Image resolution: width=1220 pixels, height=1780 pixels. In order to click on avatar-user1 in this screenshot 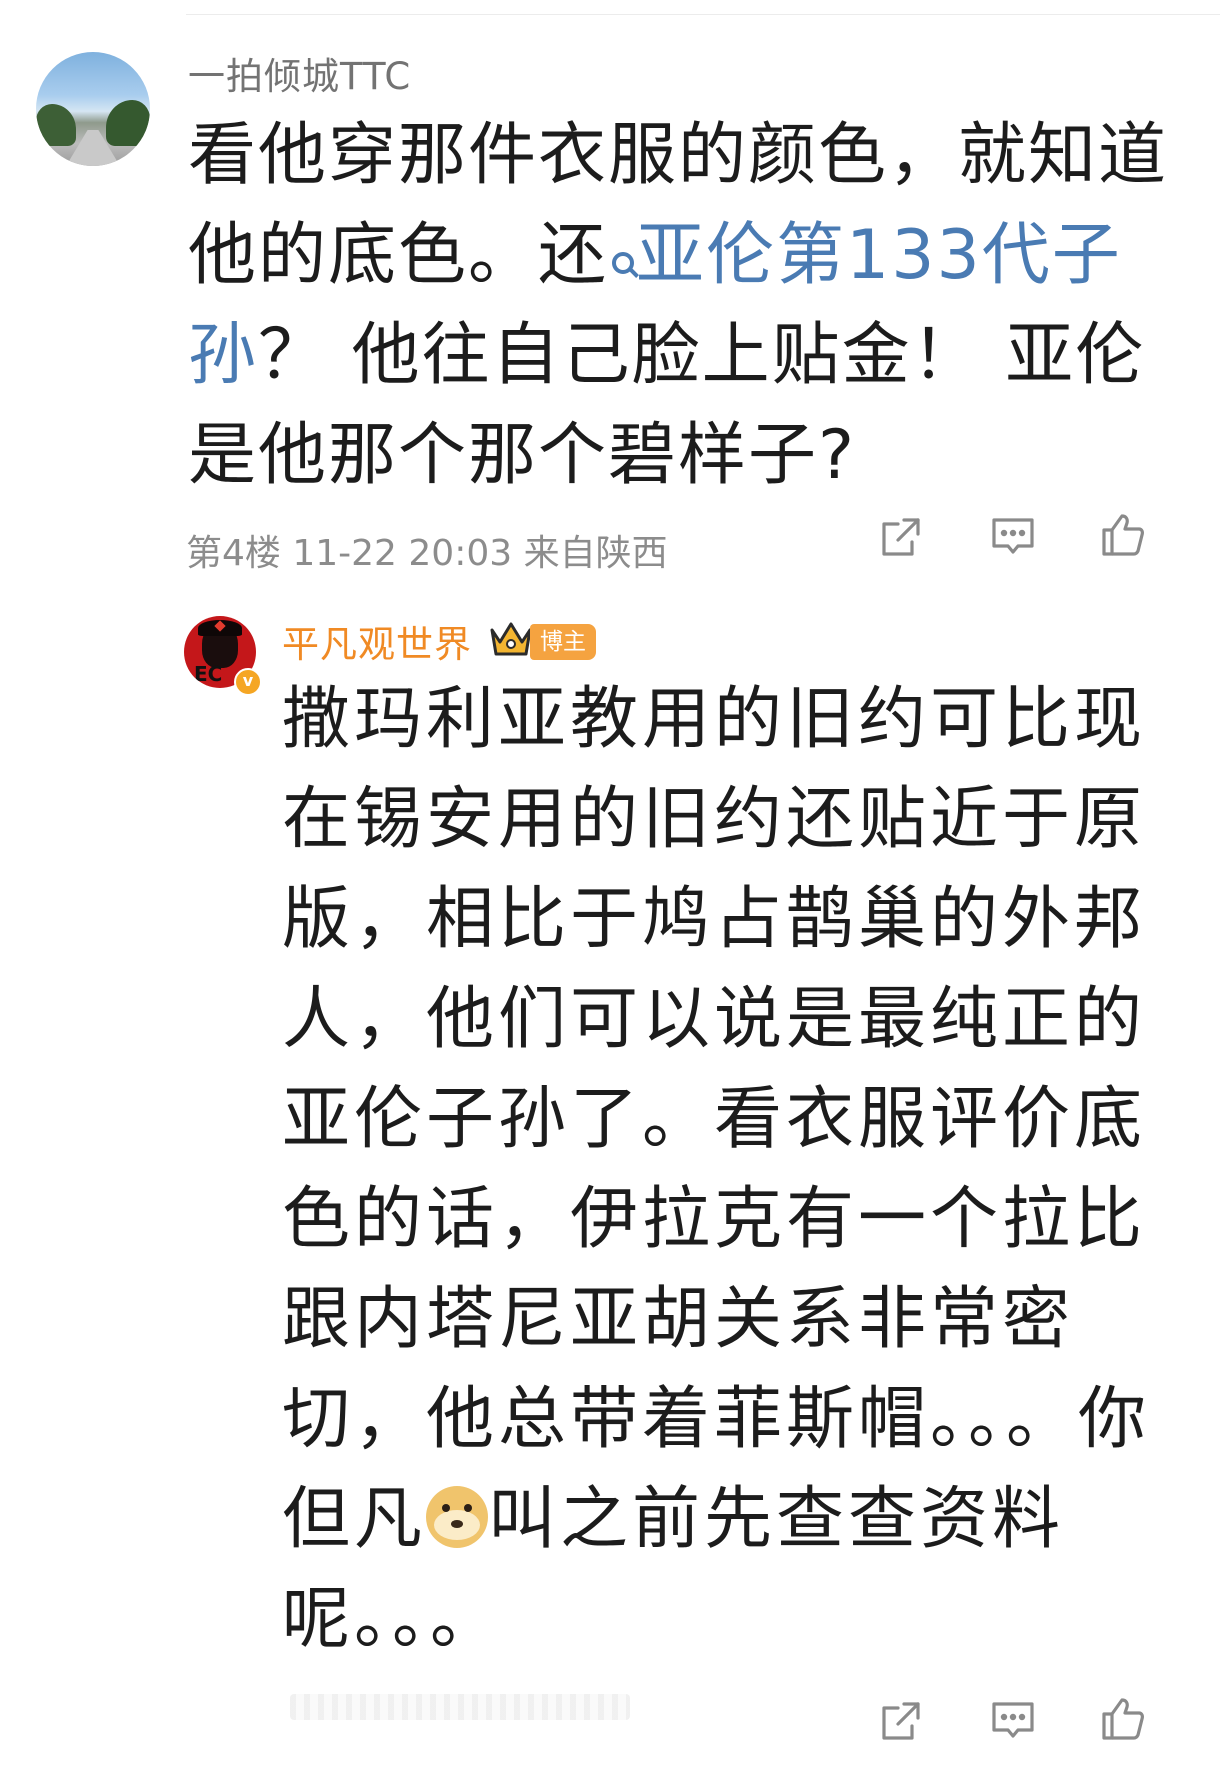, I will do `click(93, 109)`.